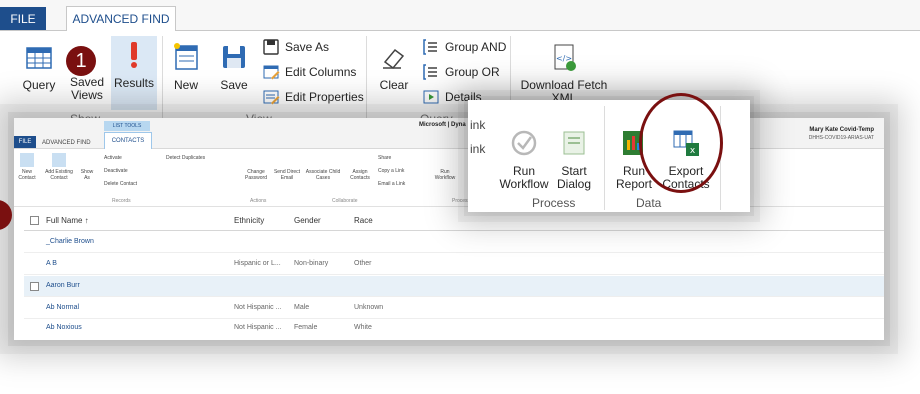  I want to click on lock-icon, so click(256, 160).